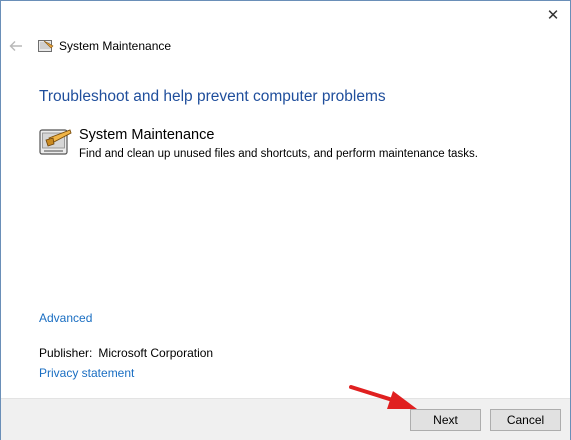 This screenshot has width=571, height=440. Describe the element at coordinates (285, 419) in the screenshot. I see `footer-bar: Next Cancel` at that location.